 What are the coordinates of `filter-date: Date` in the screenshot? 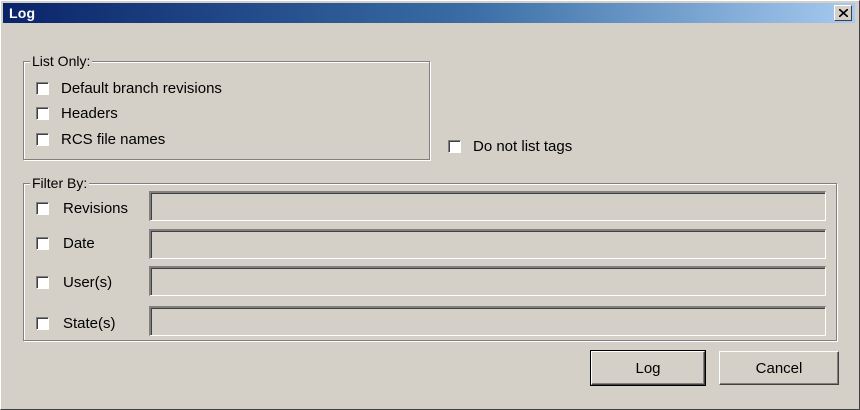 It's located at (65, 243).